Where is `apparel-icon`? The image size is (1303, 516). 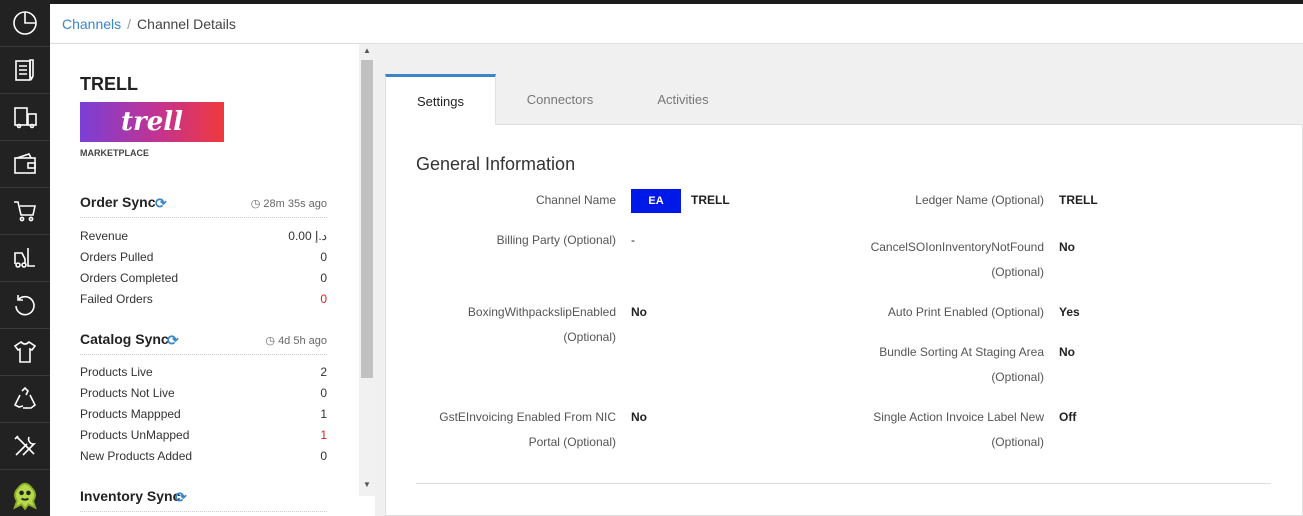 apparel-icon is located at coordinates (25, 351).